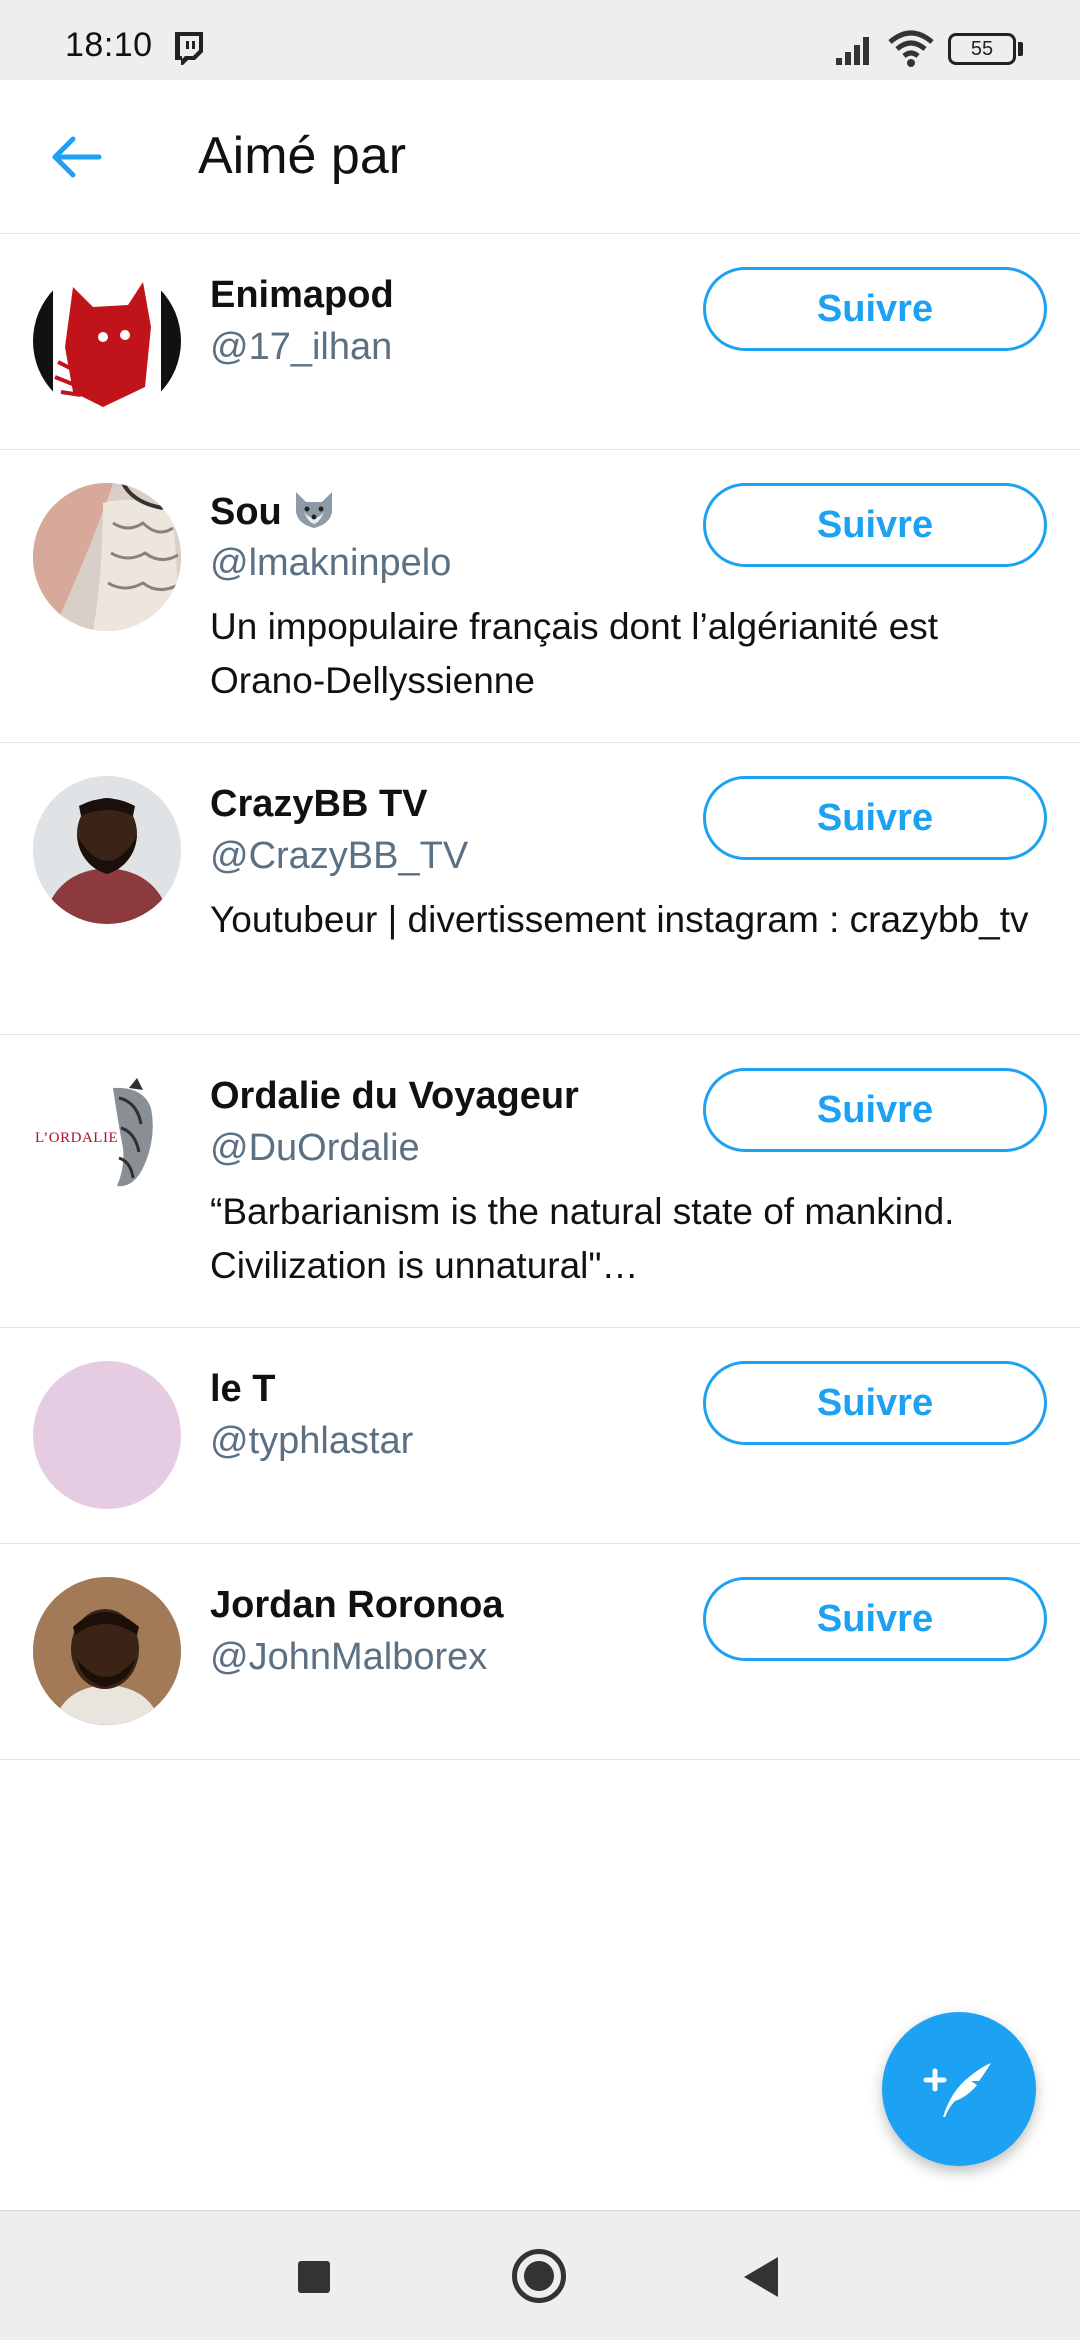  Describe the element at coordinates (313, 510) in the screenshot. I see `wolf-emoji-icon` at that location.